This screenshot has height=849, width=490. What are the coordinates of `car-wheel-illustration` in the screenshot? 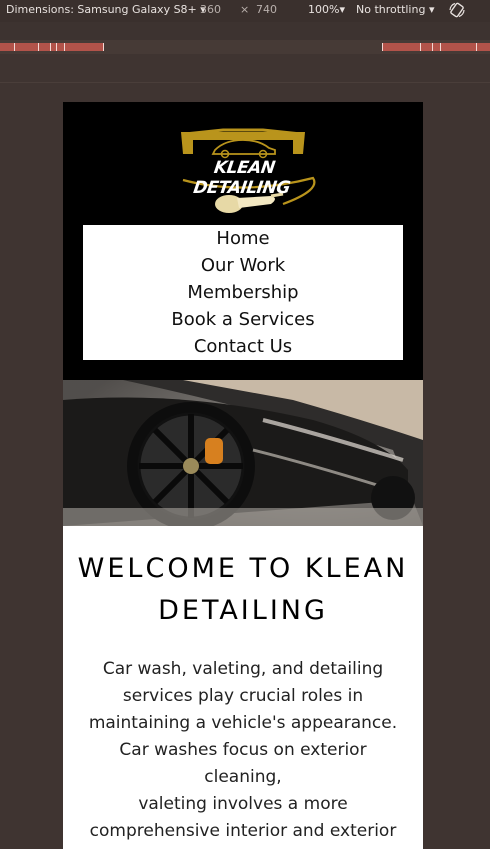 It's located at (243, 453).